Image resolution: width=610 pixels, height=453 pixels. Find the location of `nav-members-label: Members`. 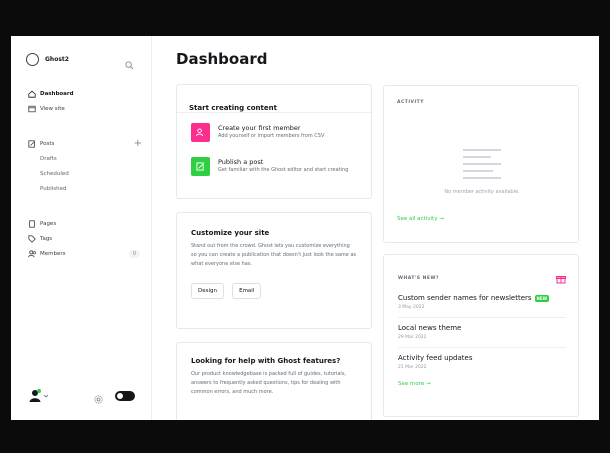

nav-members-label: Members is located at coordinates (53, 253).